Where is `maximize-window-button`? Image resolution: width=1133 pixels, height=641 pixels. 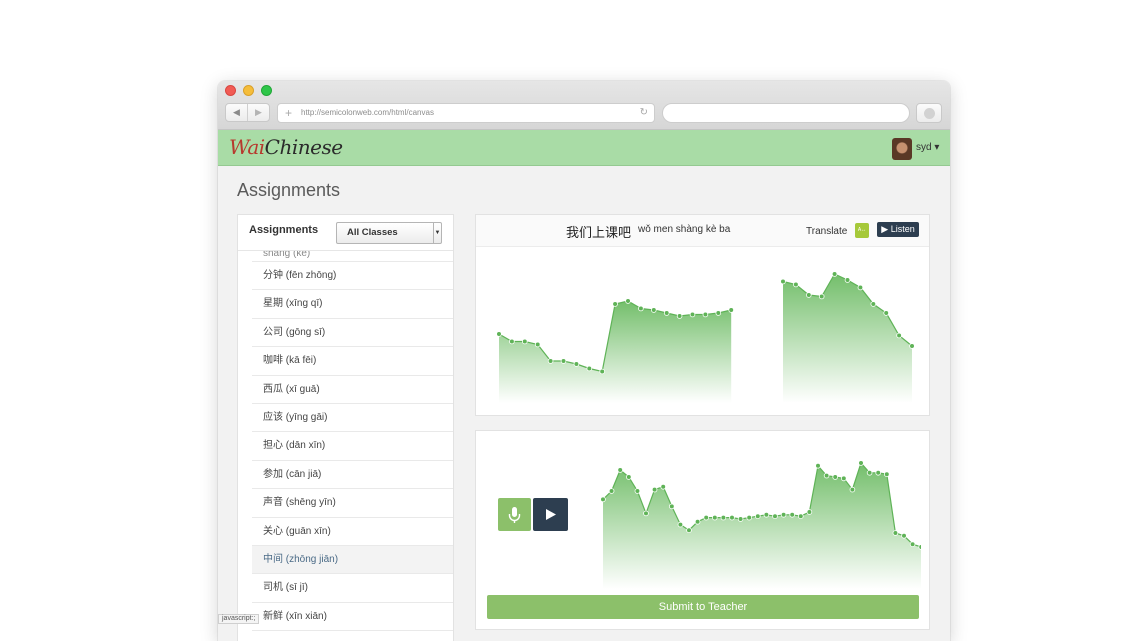 maximize-window-button is located at coordinates (266, 90).